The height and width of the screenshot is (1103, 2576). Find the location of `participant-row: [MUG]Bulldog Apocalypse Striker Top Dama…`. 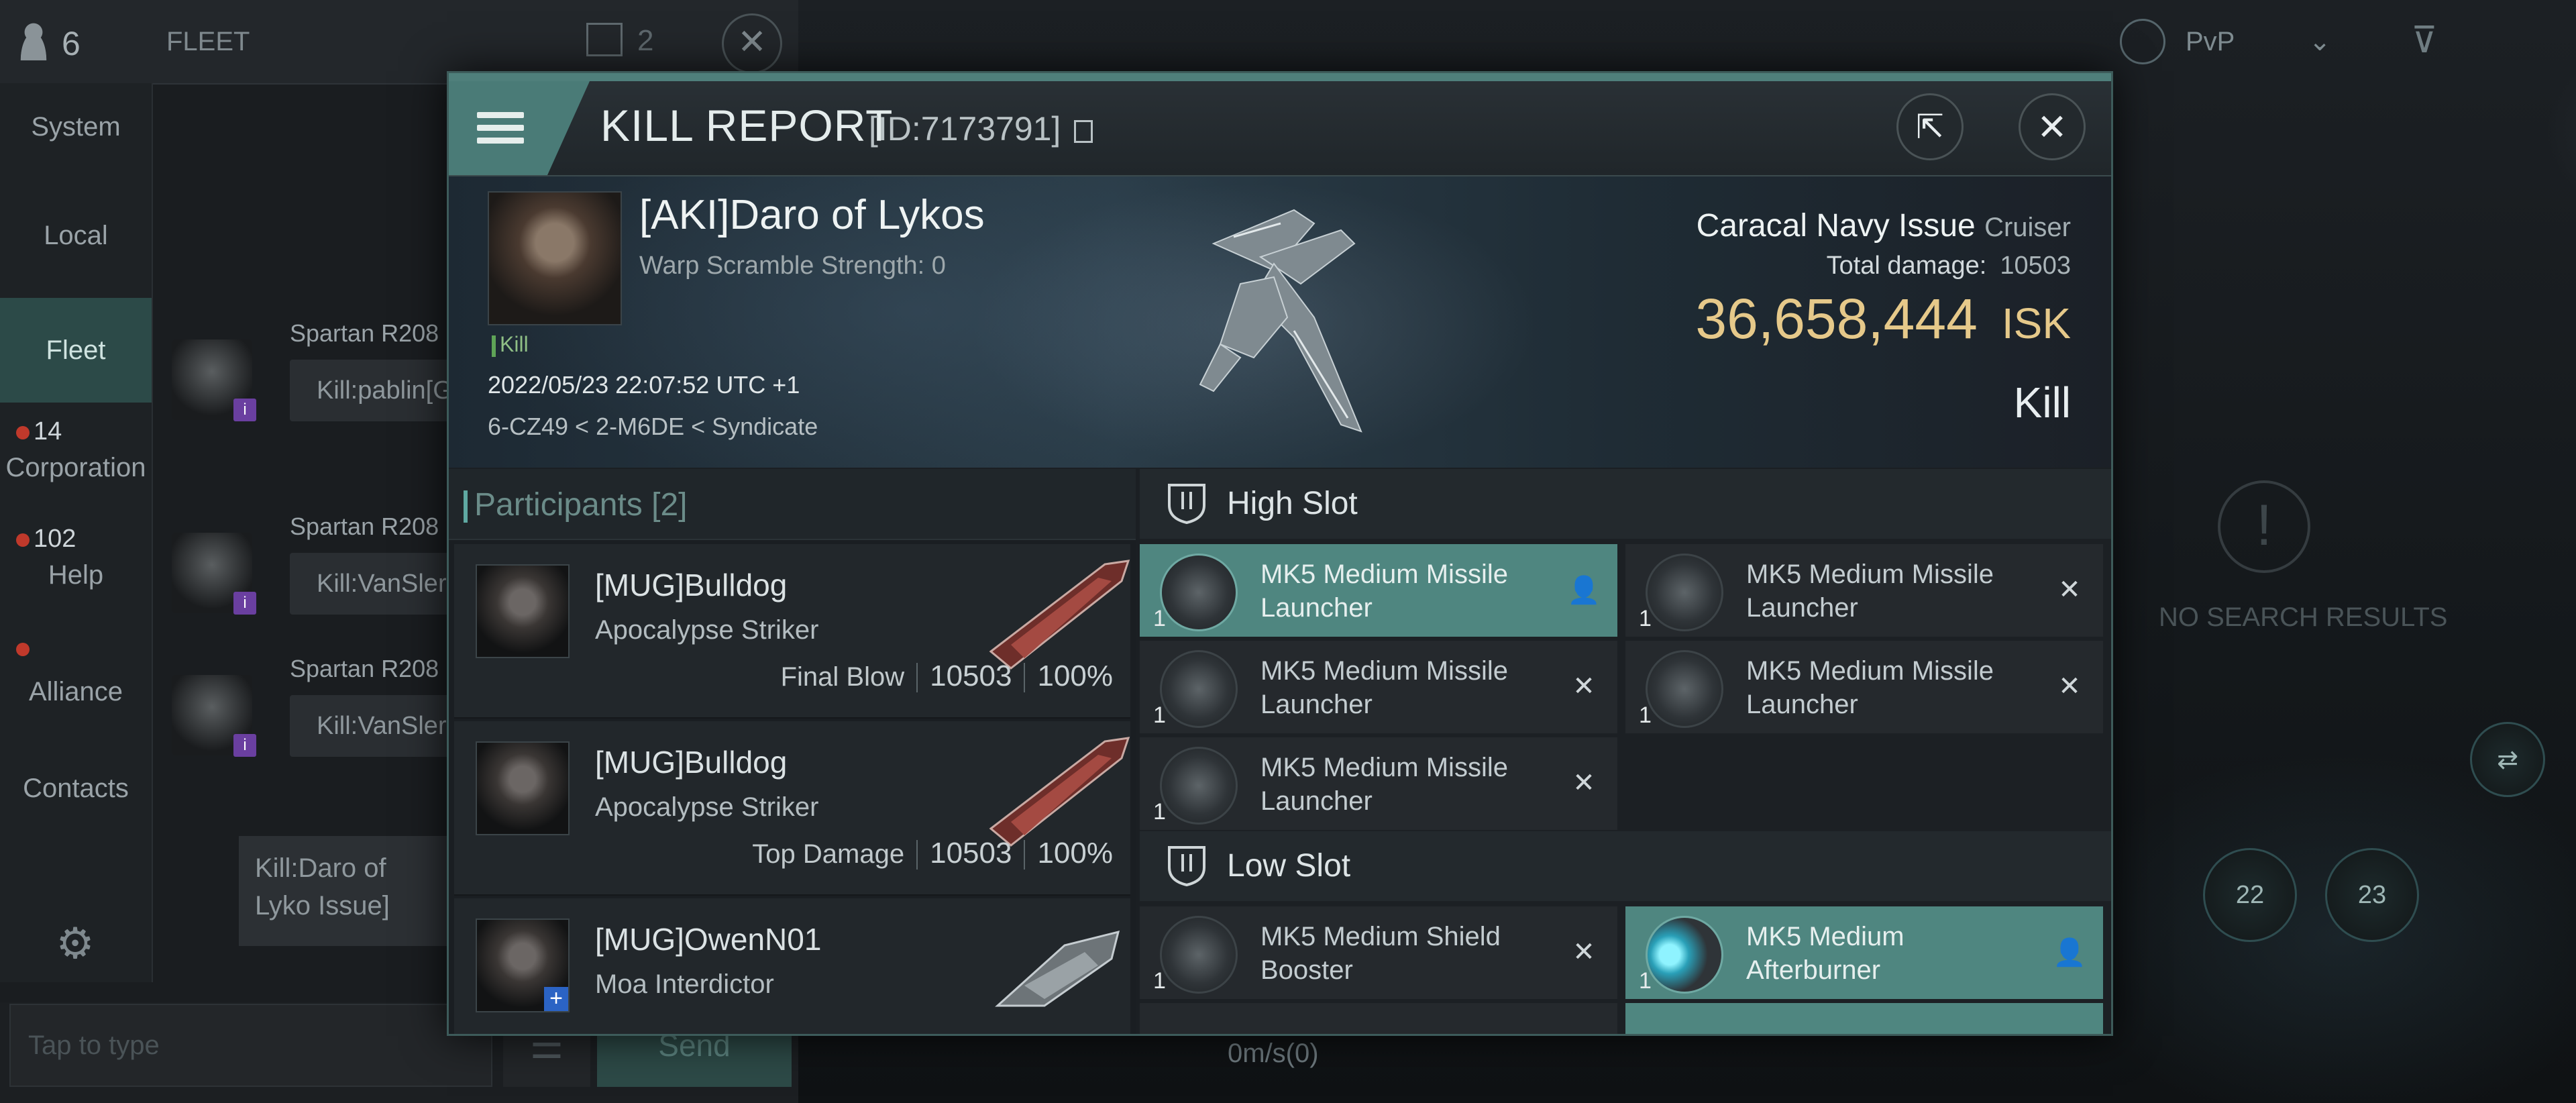

participant-row: [MUG]Bulldog Apocalypse Striker Top Dama… is located at coordinates (792, 808).